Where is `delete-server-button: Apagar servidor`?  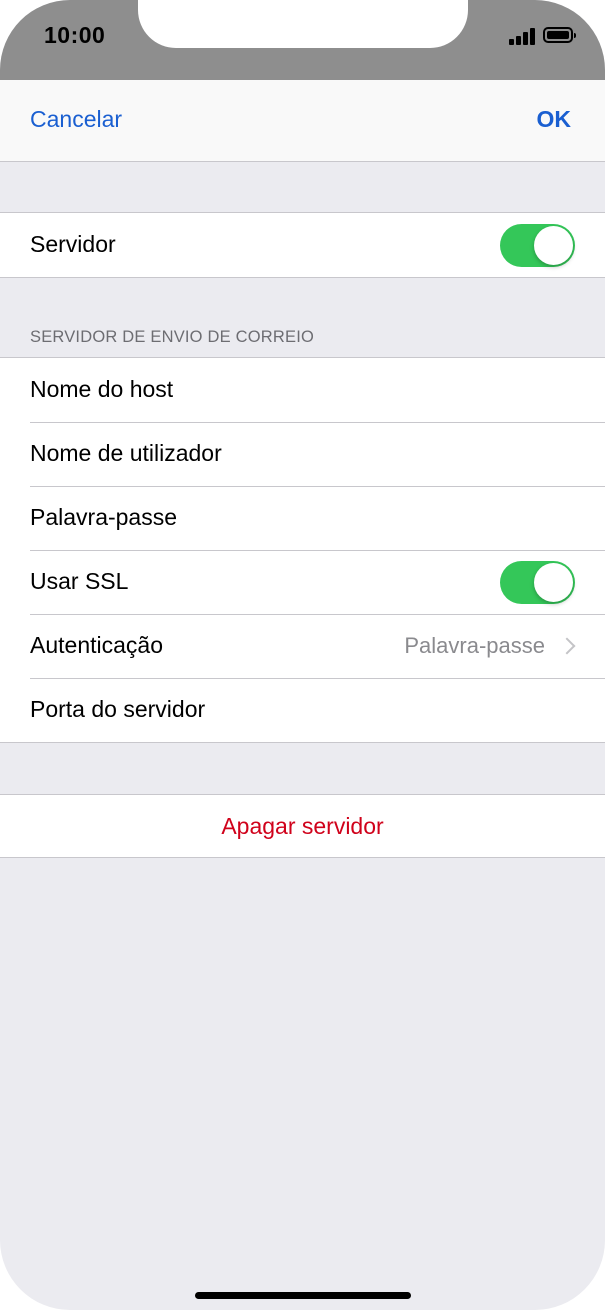 delete-server-button: Apagar servidor is located at coordinates (302, 826).